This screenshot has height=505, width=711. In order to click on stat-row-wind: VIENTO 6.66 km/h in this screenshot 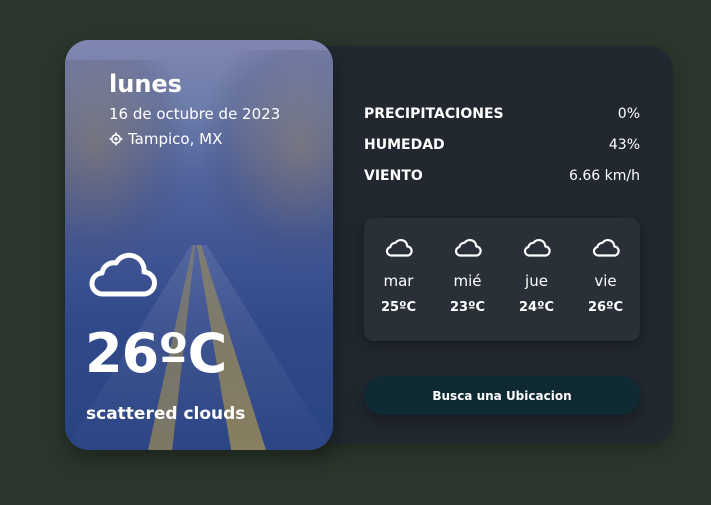, I will do `click(502, 175)`.